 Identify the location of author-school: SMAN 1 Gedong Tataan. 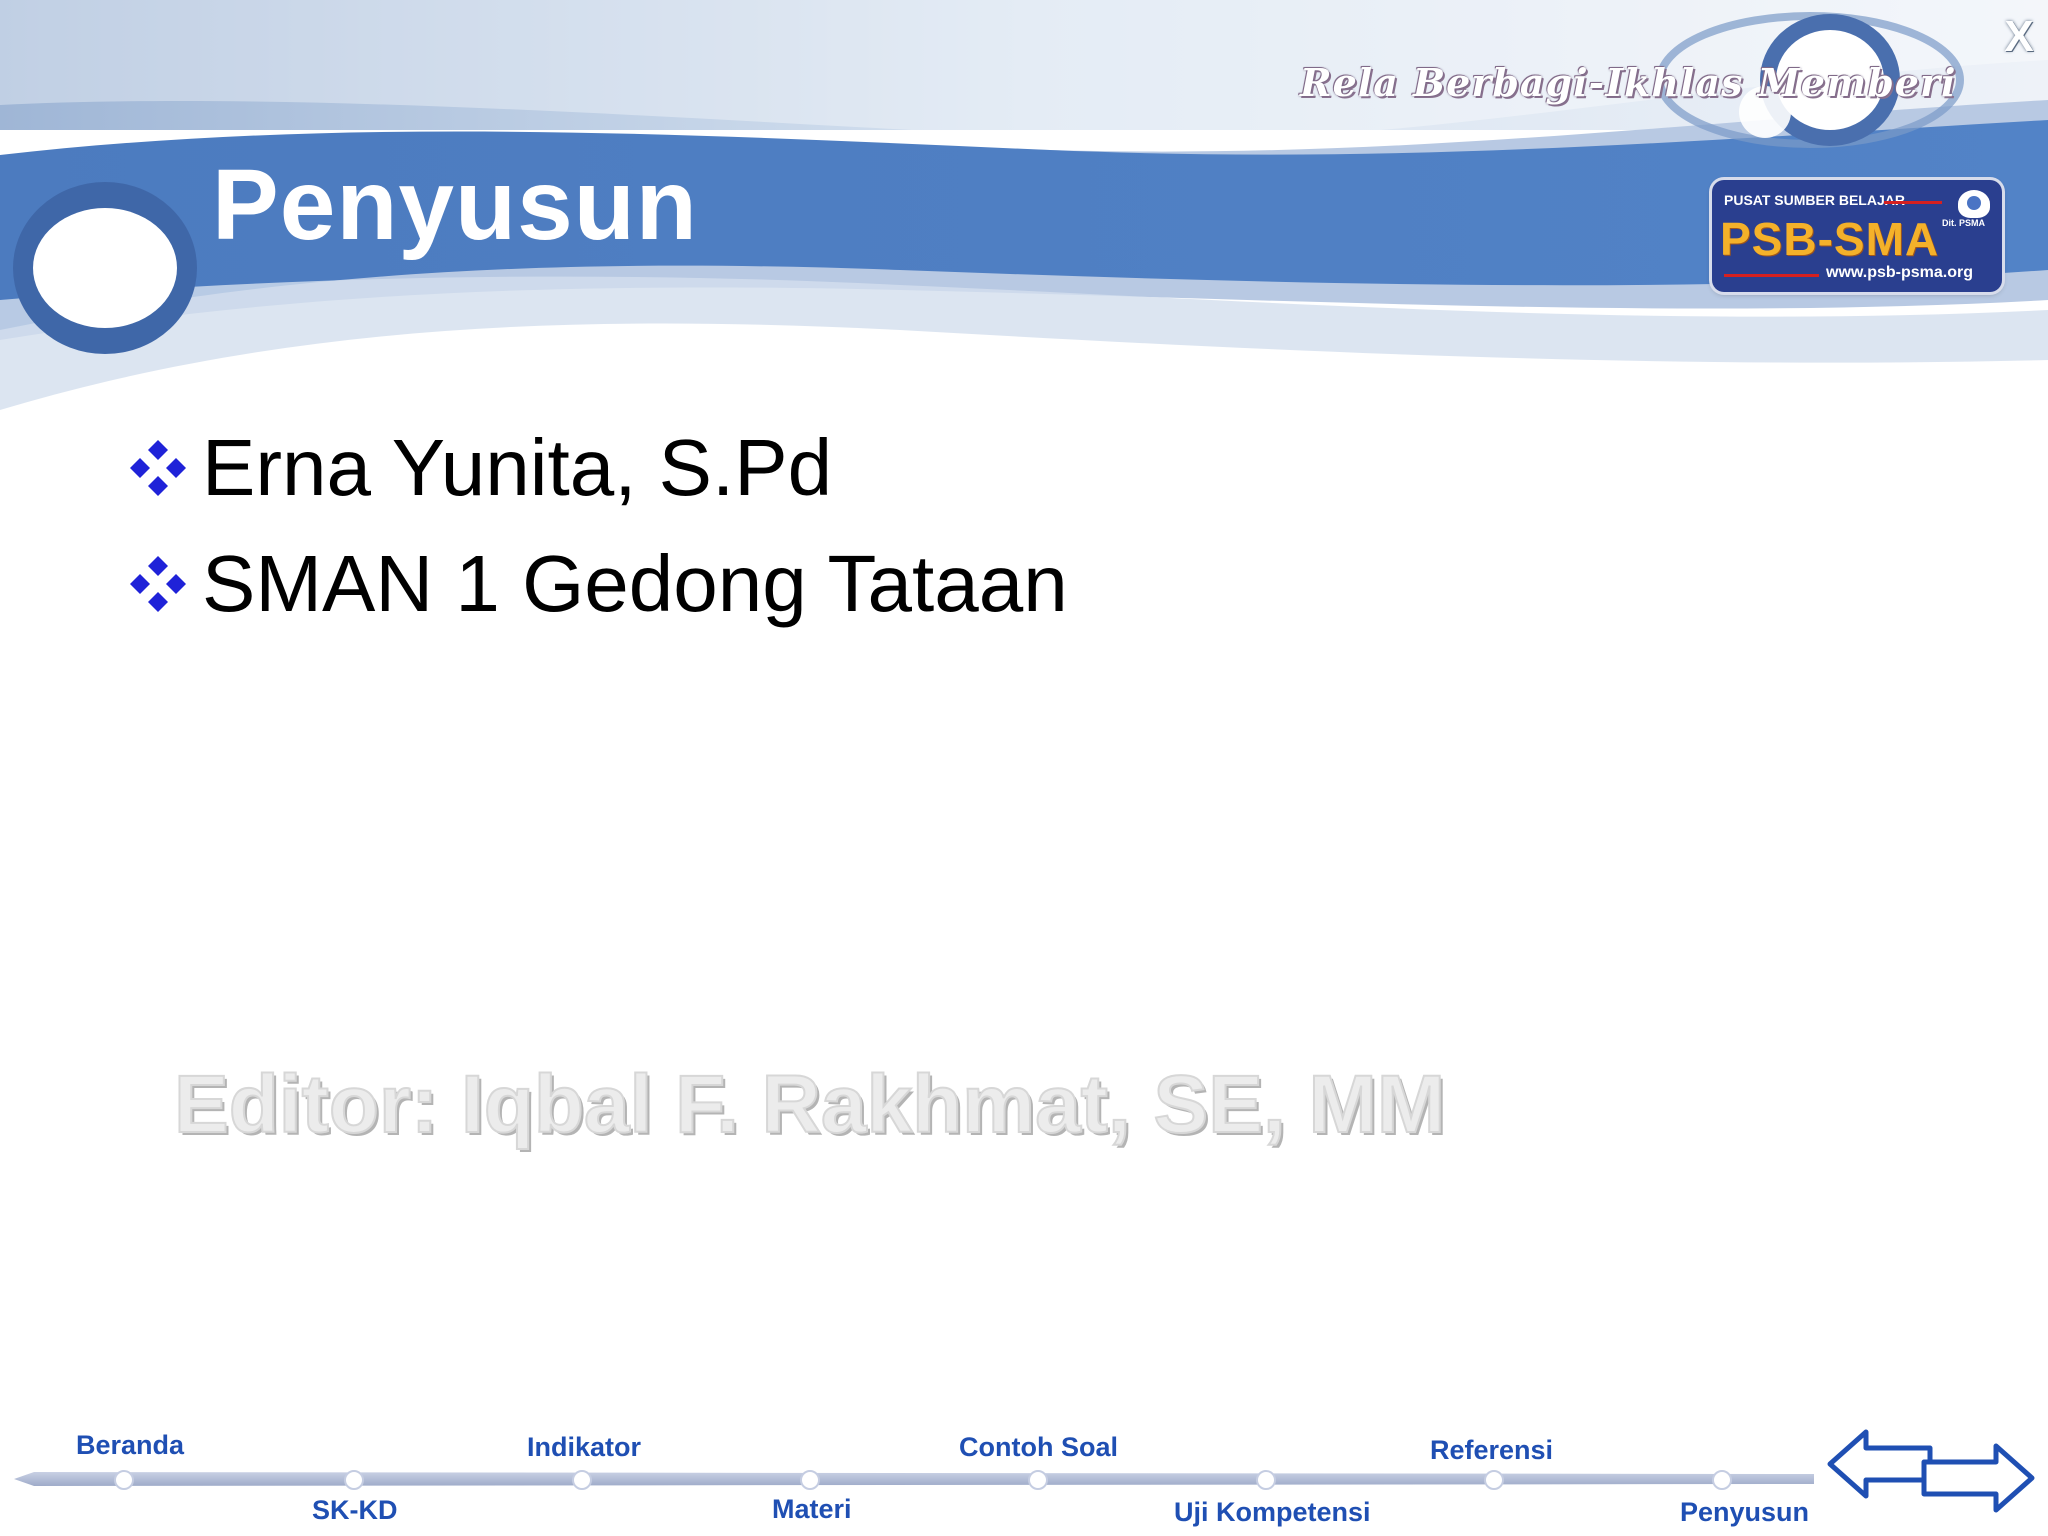
(635, 583).